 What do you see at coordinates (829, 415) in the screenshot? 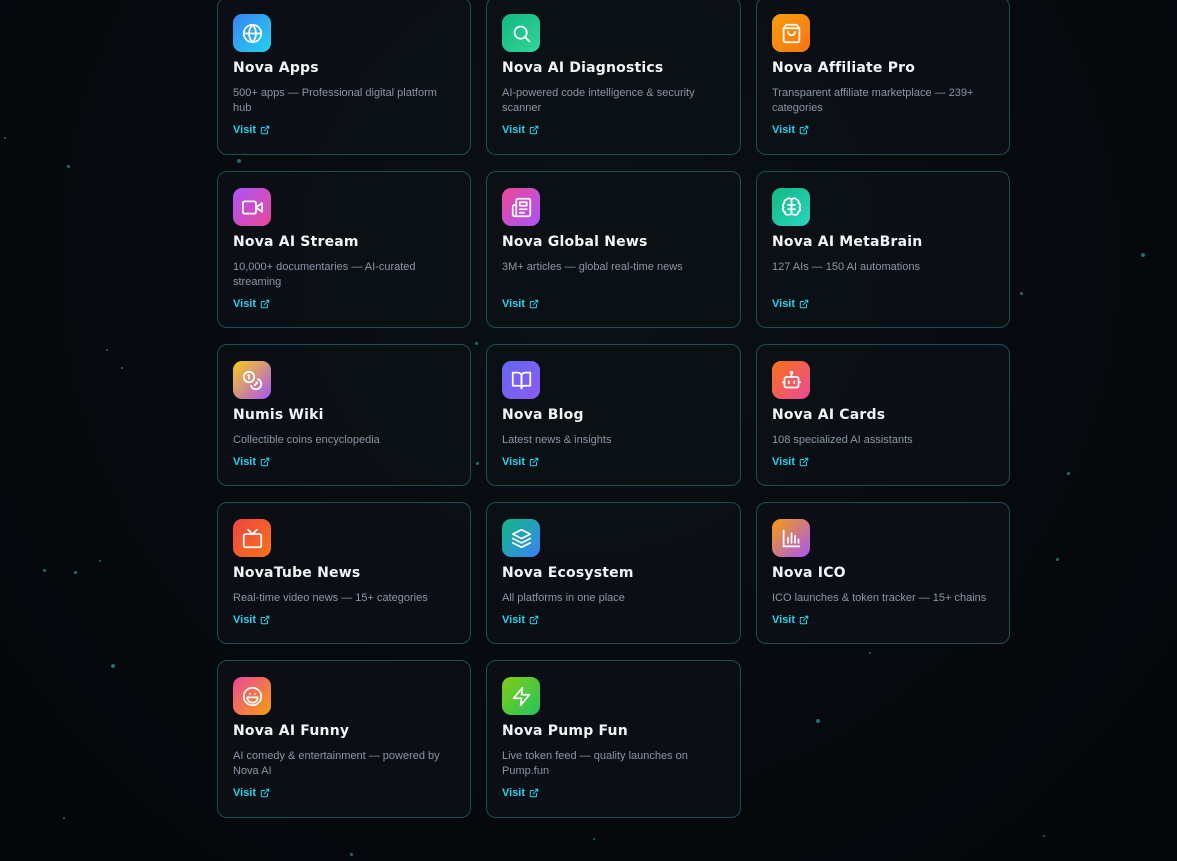
I see `card-title: Nova AI Cards` at bounding box center [829, 415].